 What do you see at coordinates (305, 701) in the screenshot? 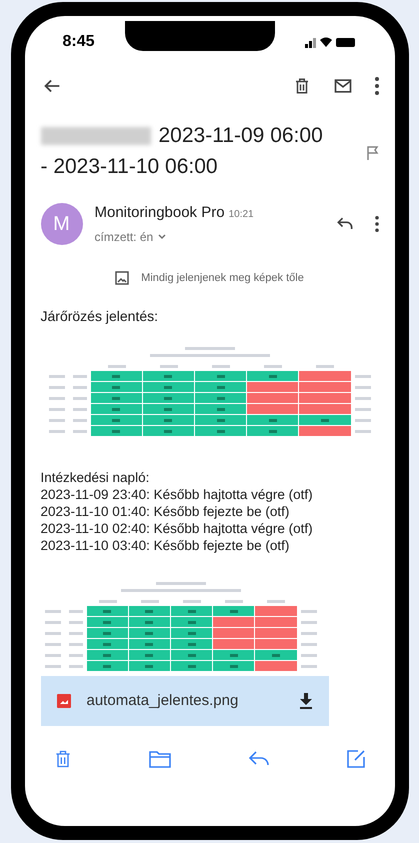
I see `download-icon` at bounding box center [305, 701].